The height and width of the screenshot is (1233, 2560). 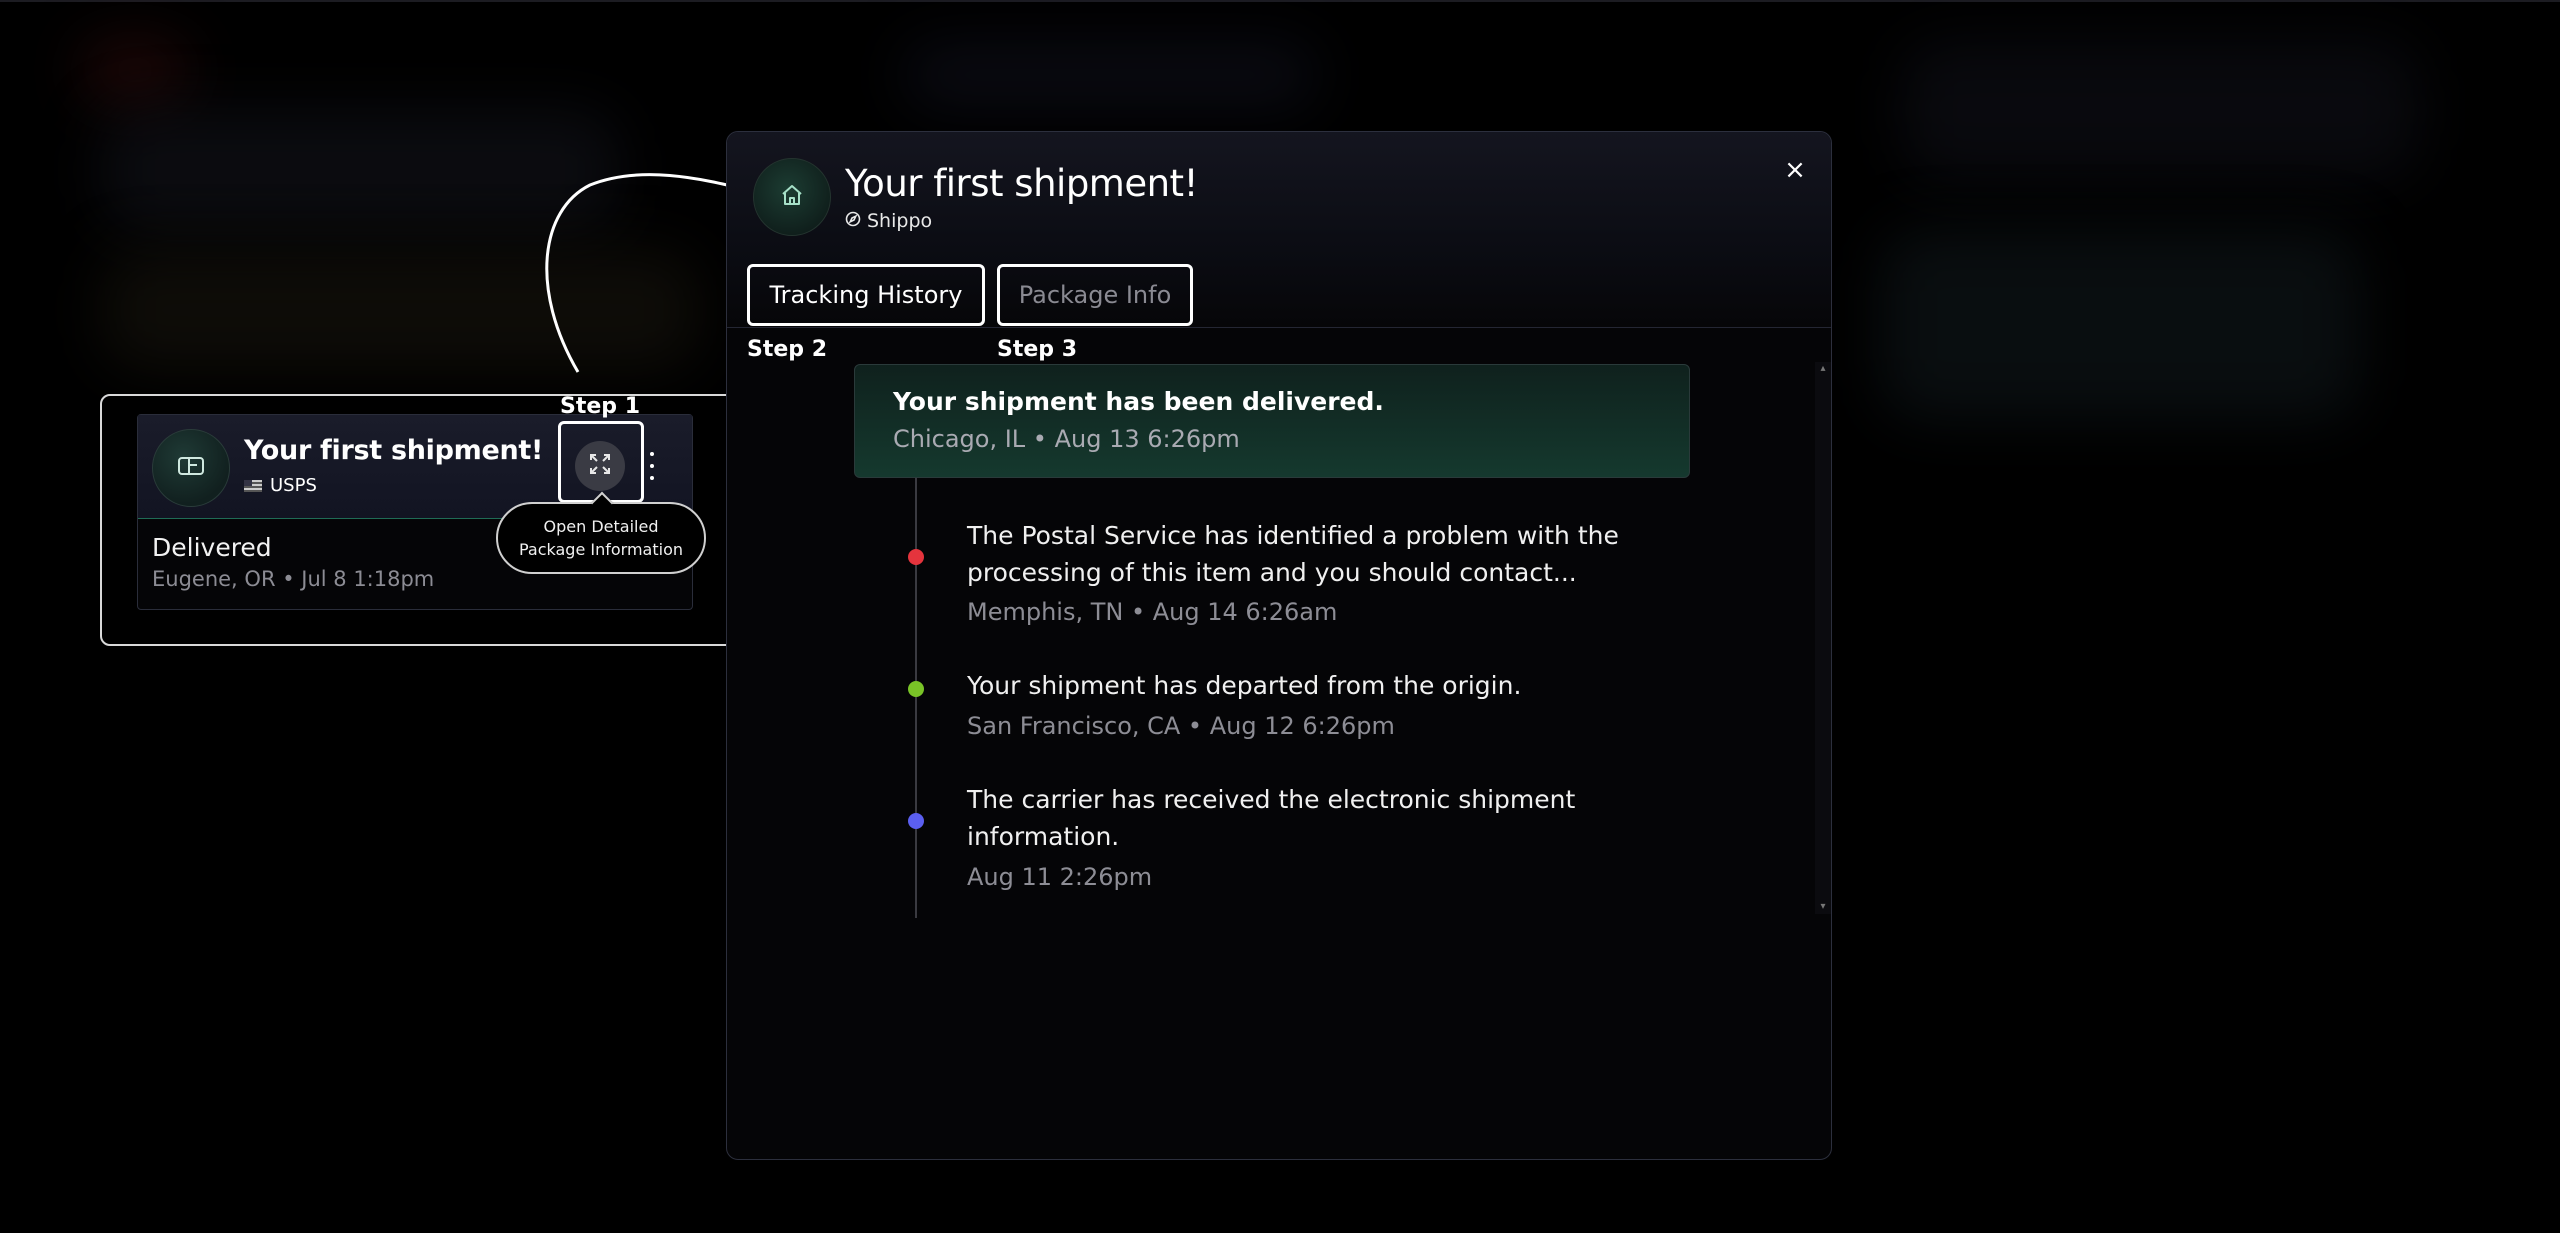 What do you see at coordinates (600, 406) in the screenshot?
I see `step1-label: Step 1` at bounding box center [600, 406].